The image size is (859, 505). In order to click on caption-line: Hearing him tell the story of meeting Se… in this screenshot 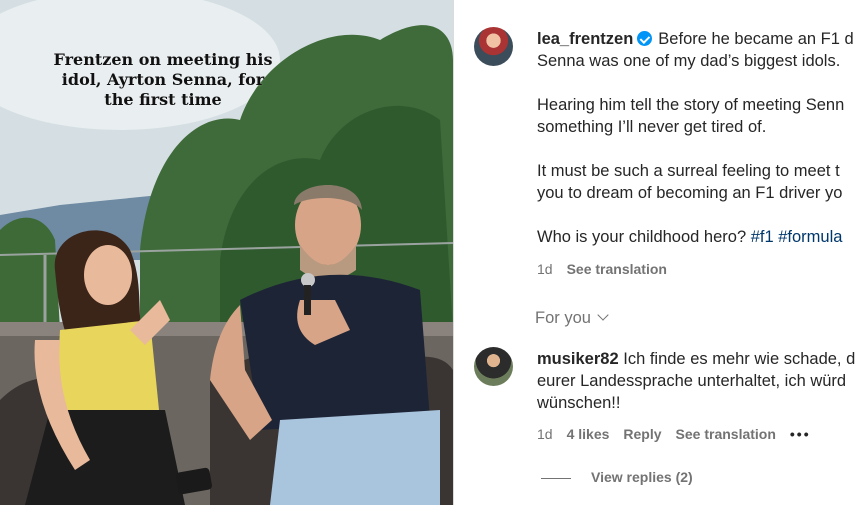, I will do `click(691, 105)`.